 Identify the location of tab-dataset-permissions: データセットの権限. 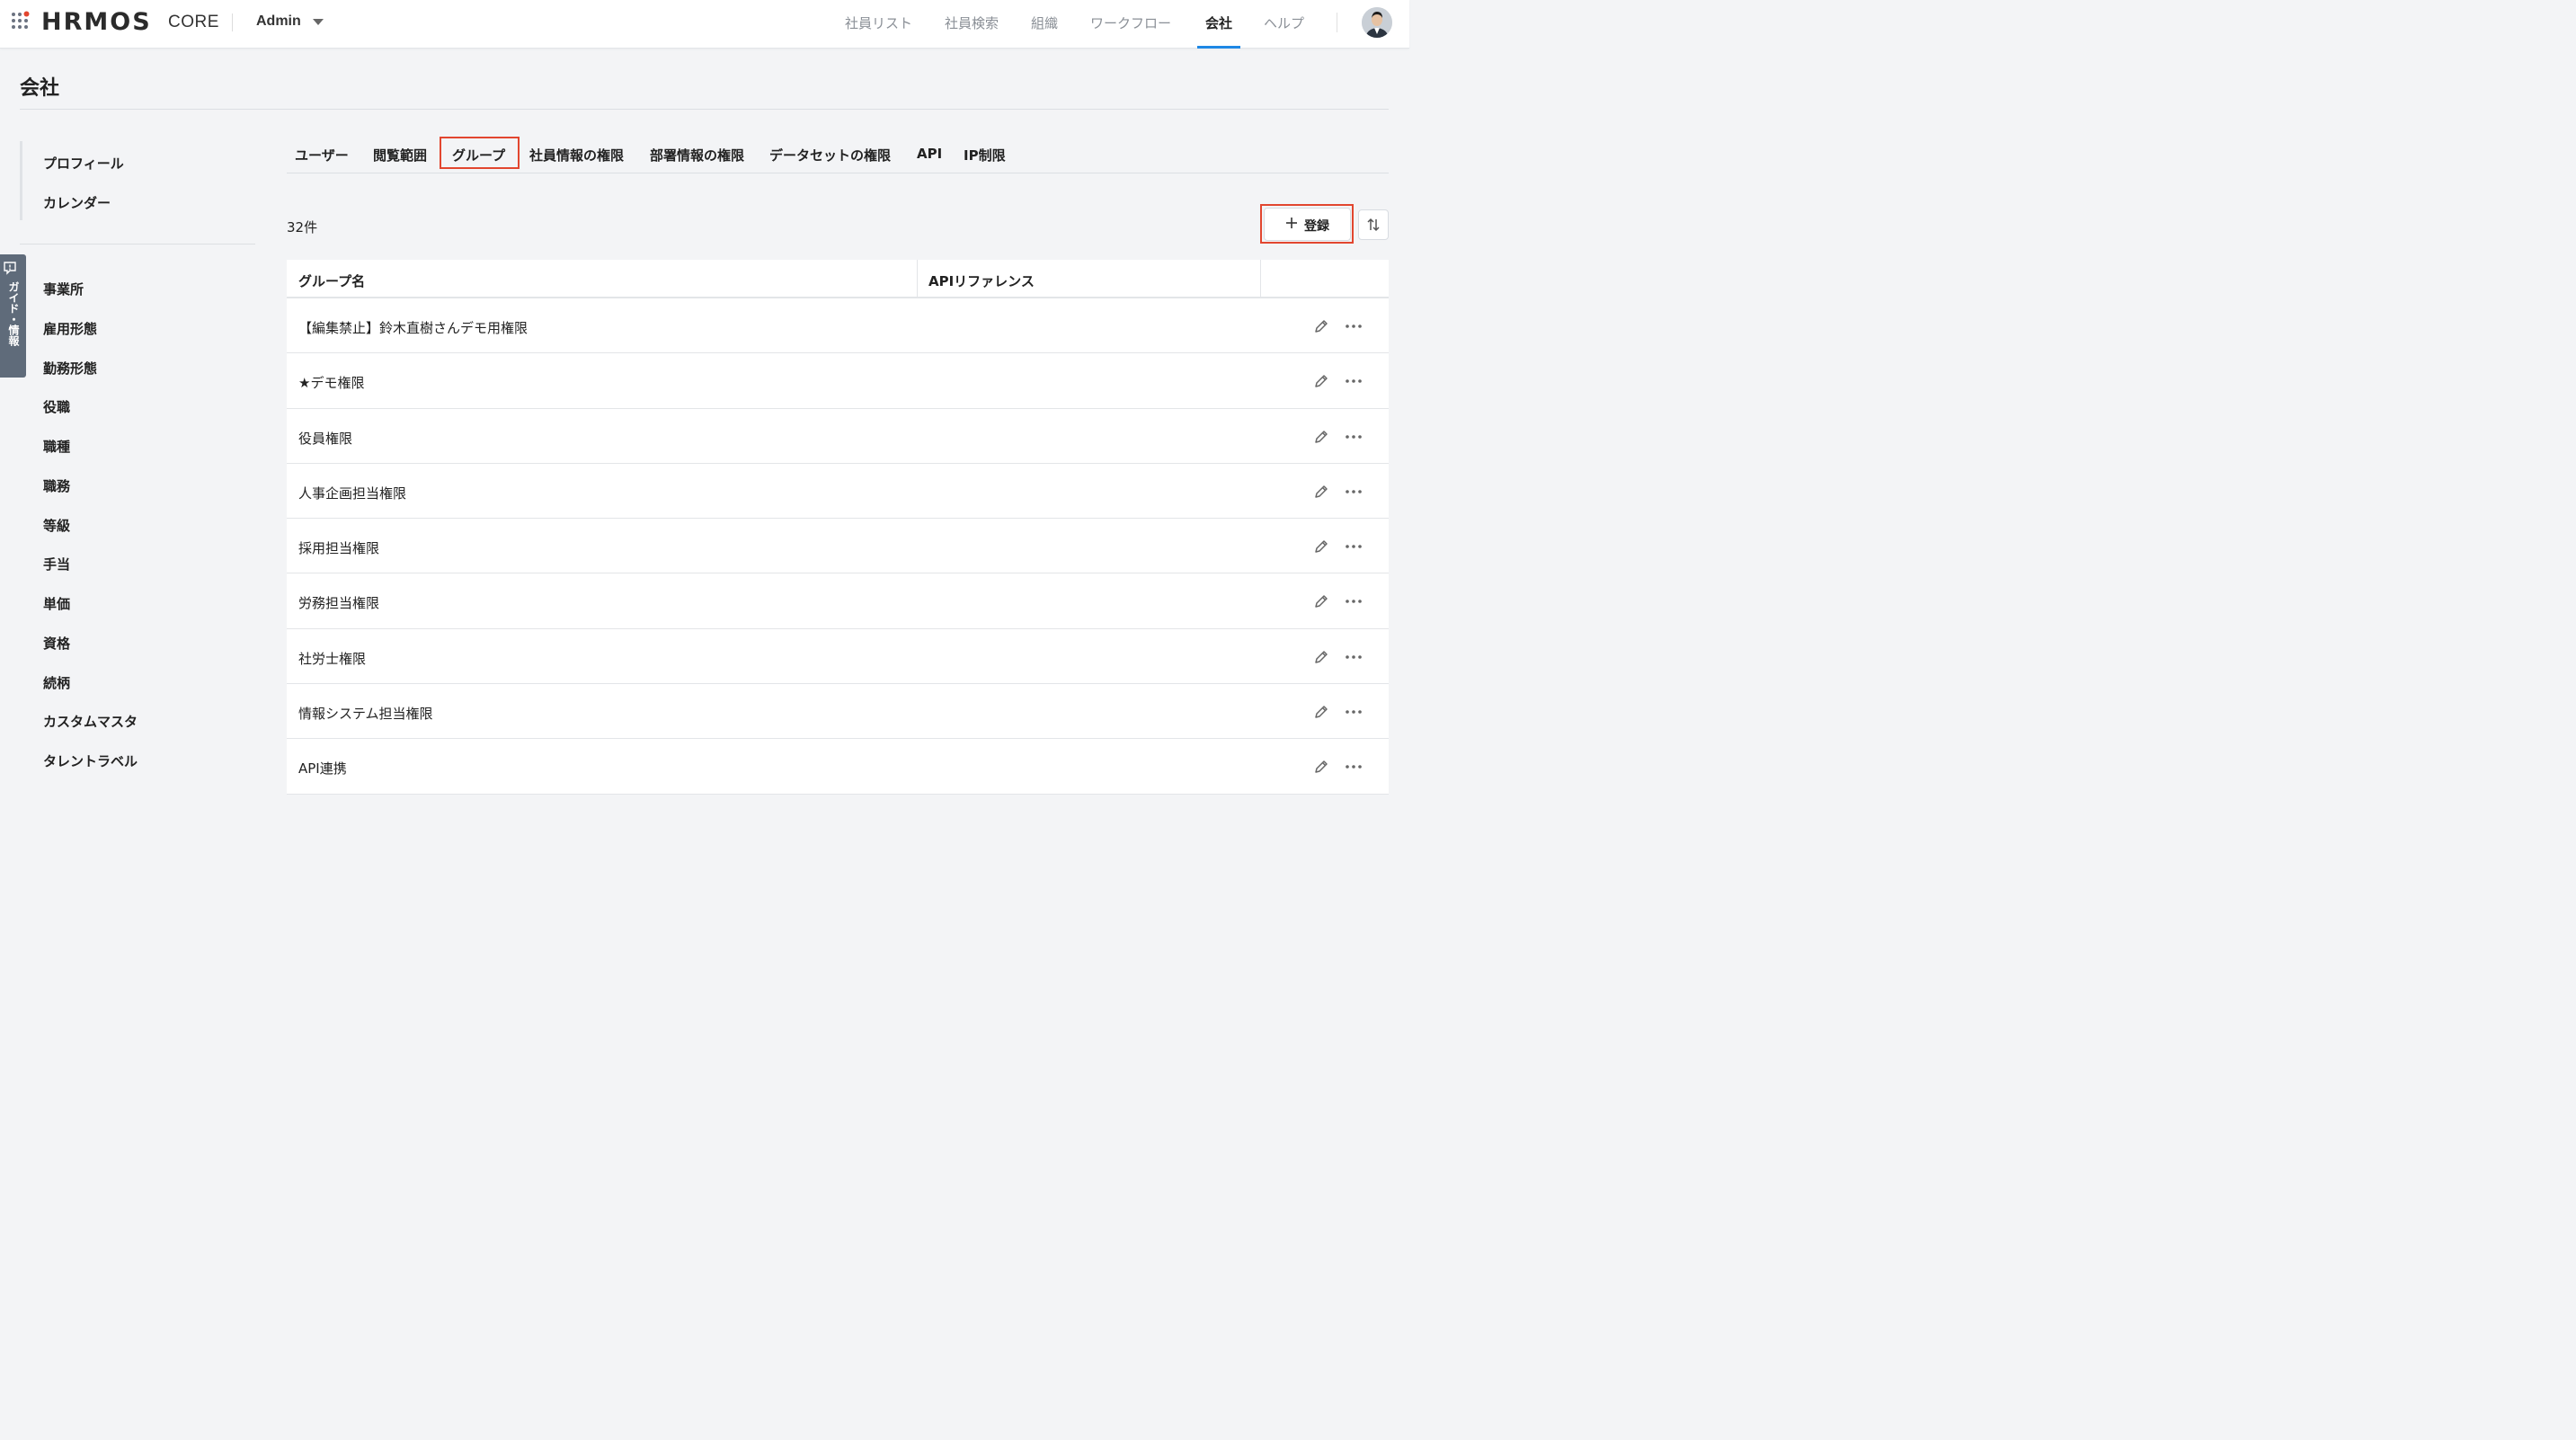
(830, 155).